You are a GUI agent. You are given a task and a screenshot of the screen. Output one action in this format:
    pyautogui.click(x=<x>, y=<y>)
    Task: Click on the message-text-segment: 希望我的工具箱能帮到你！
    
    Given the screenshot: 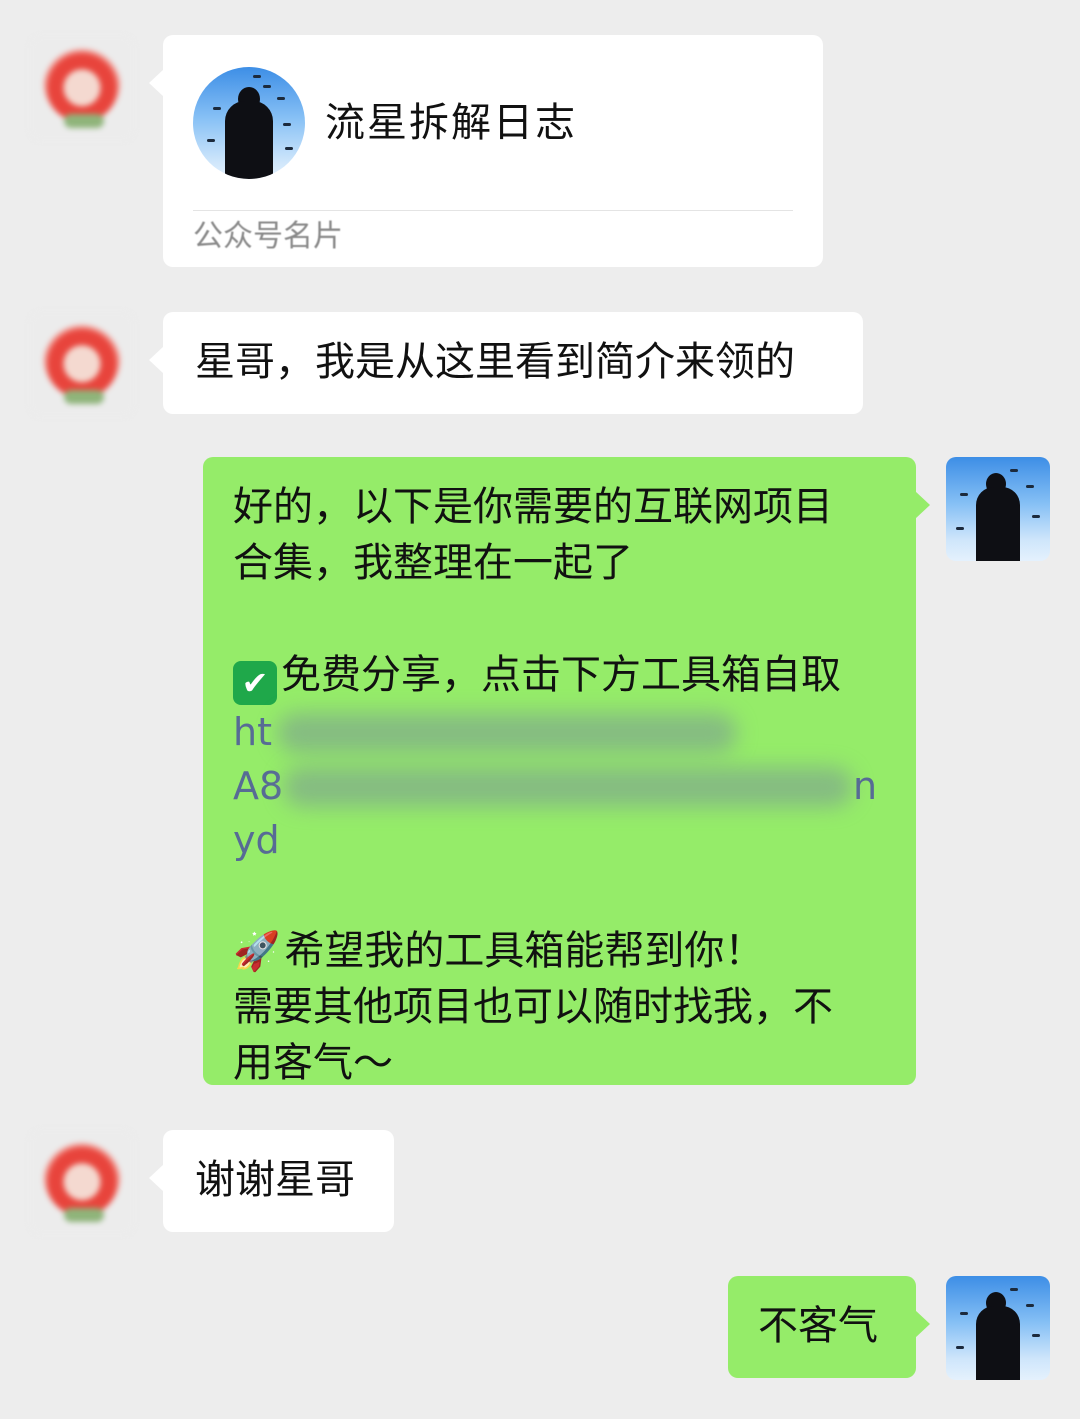 What is the action you would take?
    pyautogui.click(x=524, y=951)
    